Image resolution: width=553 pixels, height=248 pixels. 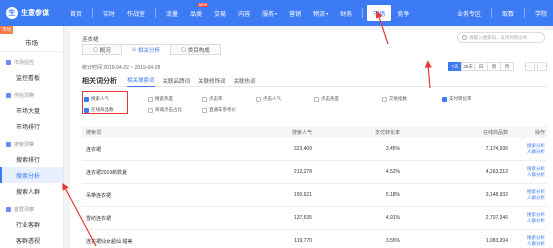 I want to click on sidebar-group-label: 搜索洞察, so click(x=24, y=145).